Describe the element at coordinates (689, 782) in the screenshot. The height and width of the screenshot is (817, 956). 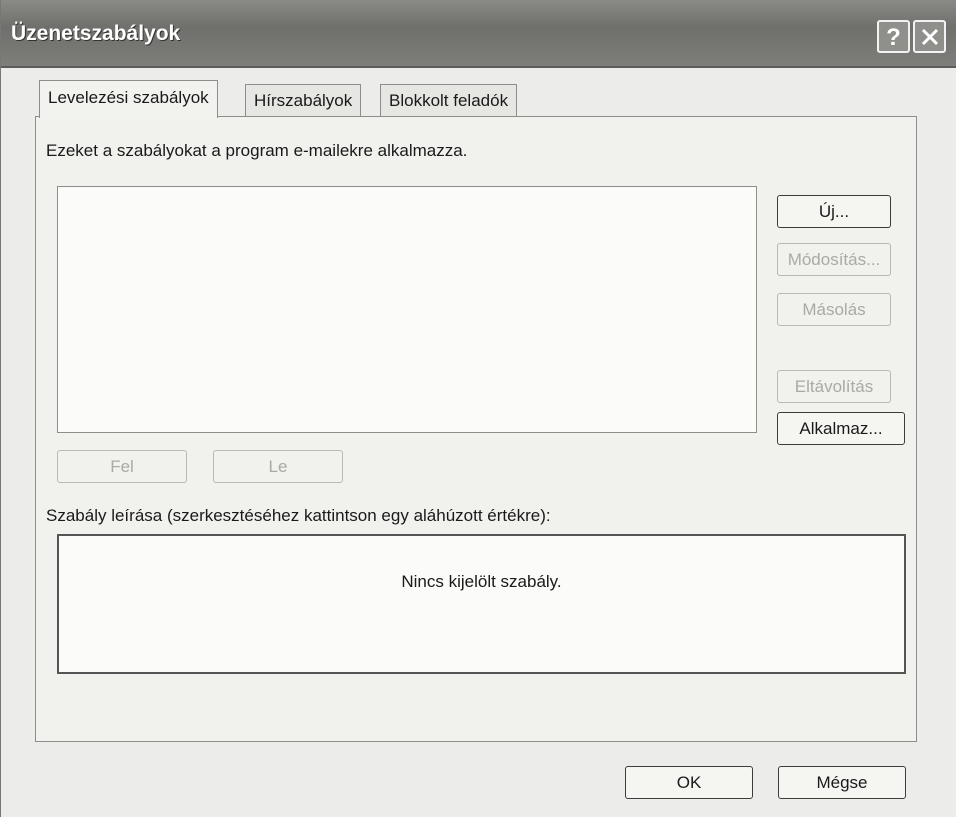
I see `ok-button: OK` at that location.